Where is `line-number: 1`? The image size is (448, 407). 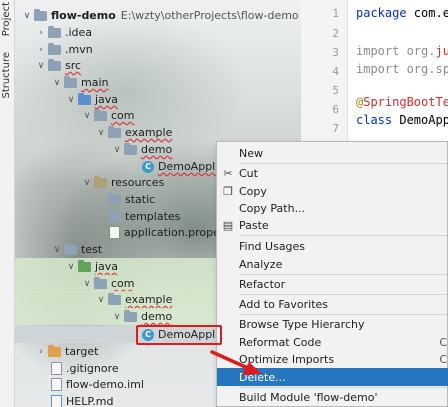 line-number: 1 is located at coordinates (335, 13).